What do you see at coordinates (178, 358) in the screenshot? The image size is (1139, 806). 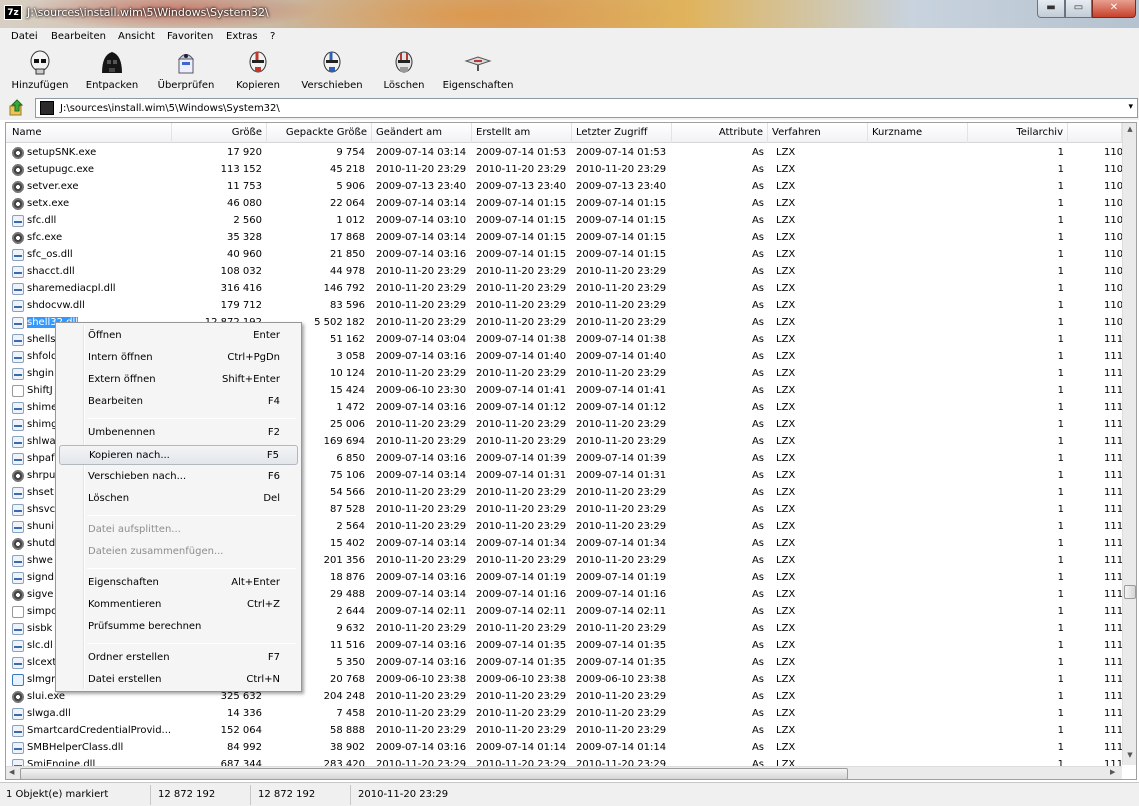 I see `context-item-intern-öffnen: Intern öffnen Ctrl+PgDn` at bounding box center [178, 358].